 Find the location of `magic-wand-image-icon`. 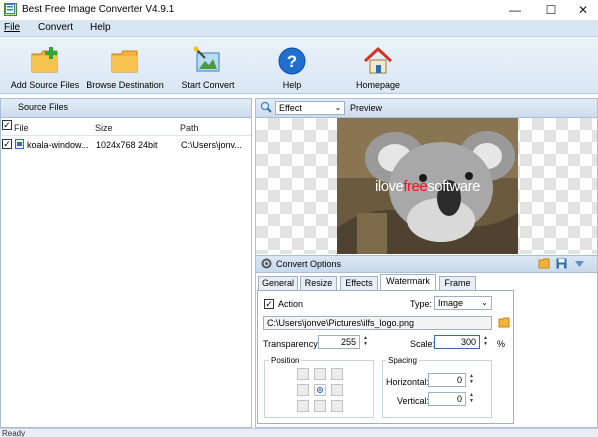

magic-wand-image-icon is located at coordinates (208, 61).